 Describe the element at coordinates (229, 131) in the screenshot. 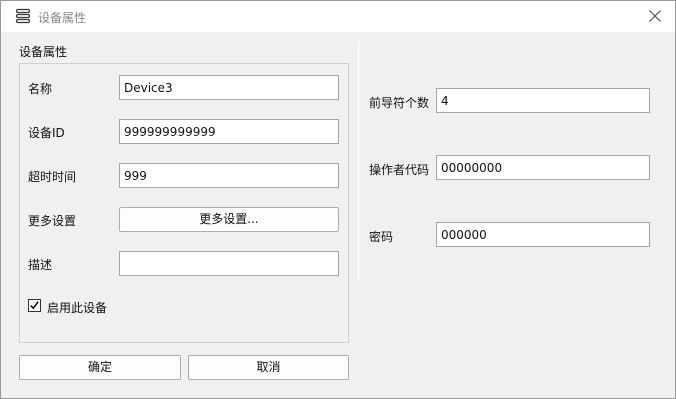

I see `device-id-input` at that location.